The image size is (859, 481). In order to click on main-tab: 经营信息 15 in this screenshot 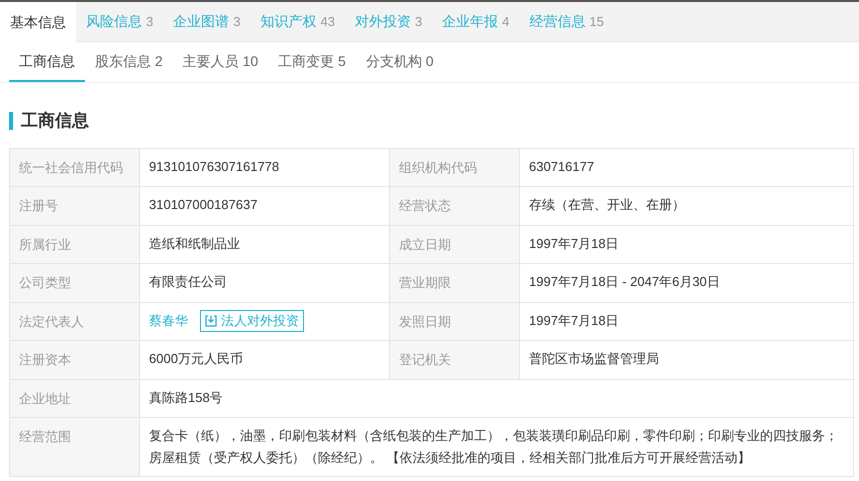, I will do `click(566, 21)`.